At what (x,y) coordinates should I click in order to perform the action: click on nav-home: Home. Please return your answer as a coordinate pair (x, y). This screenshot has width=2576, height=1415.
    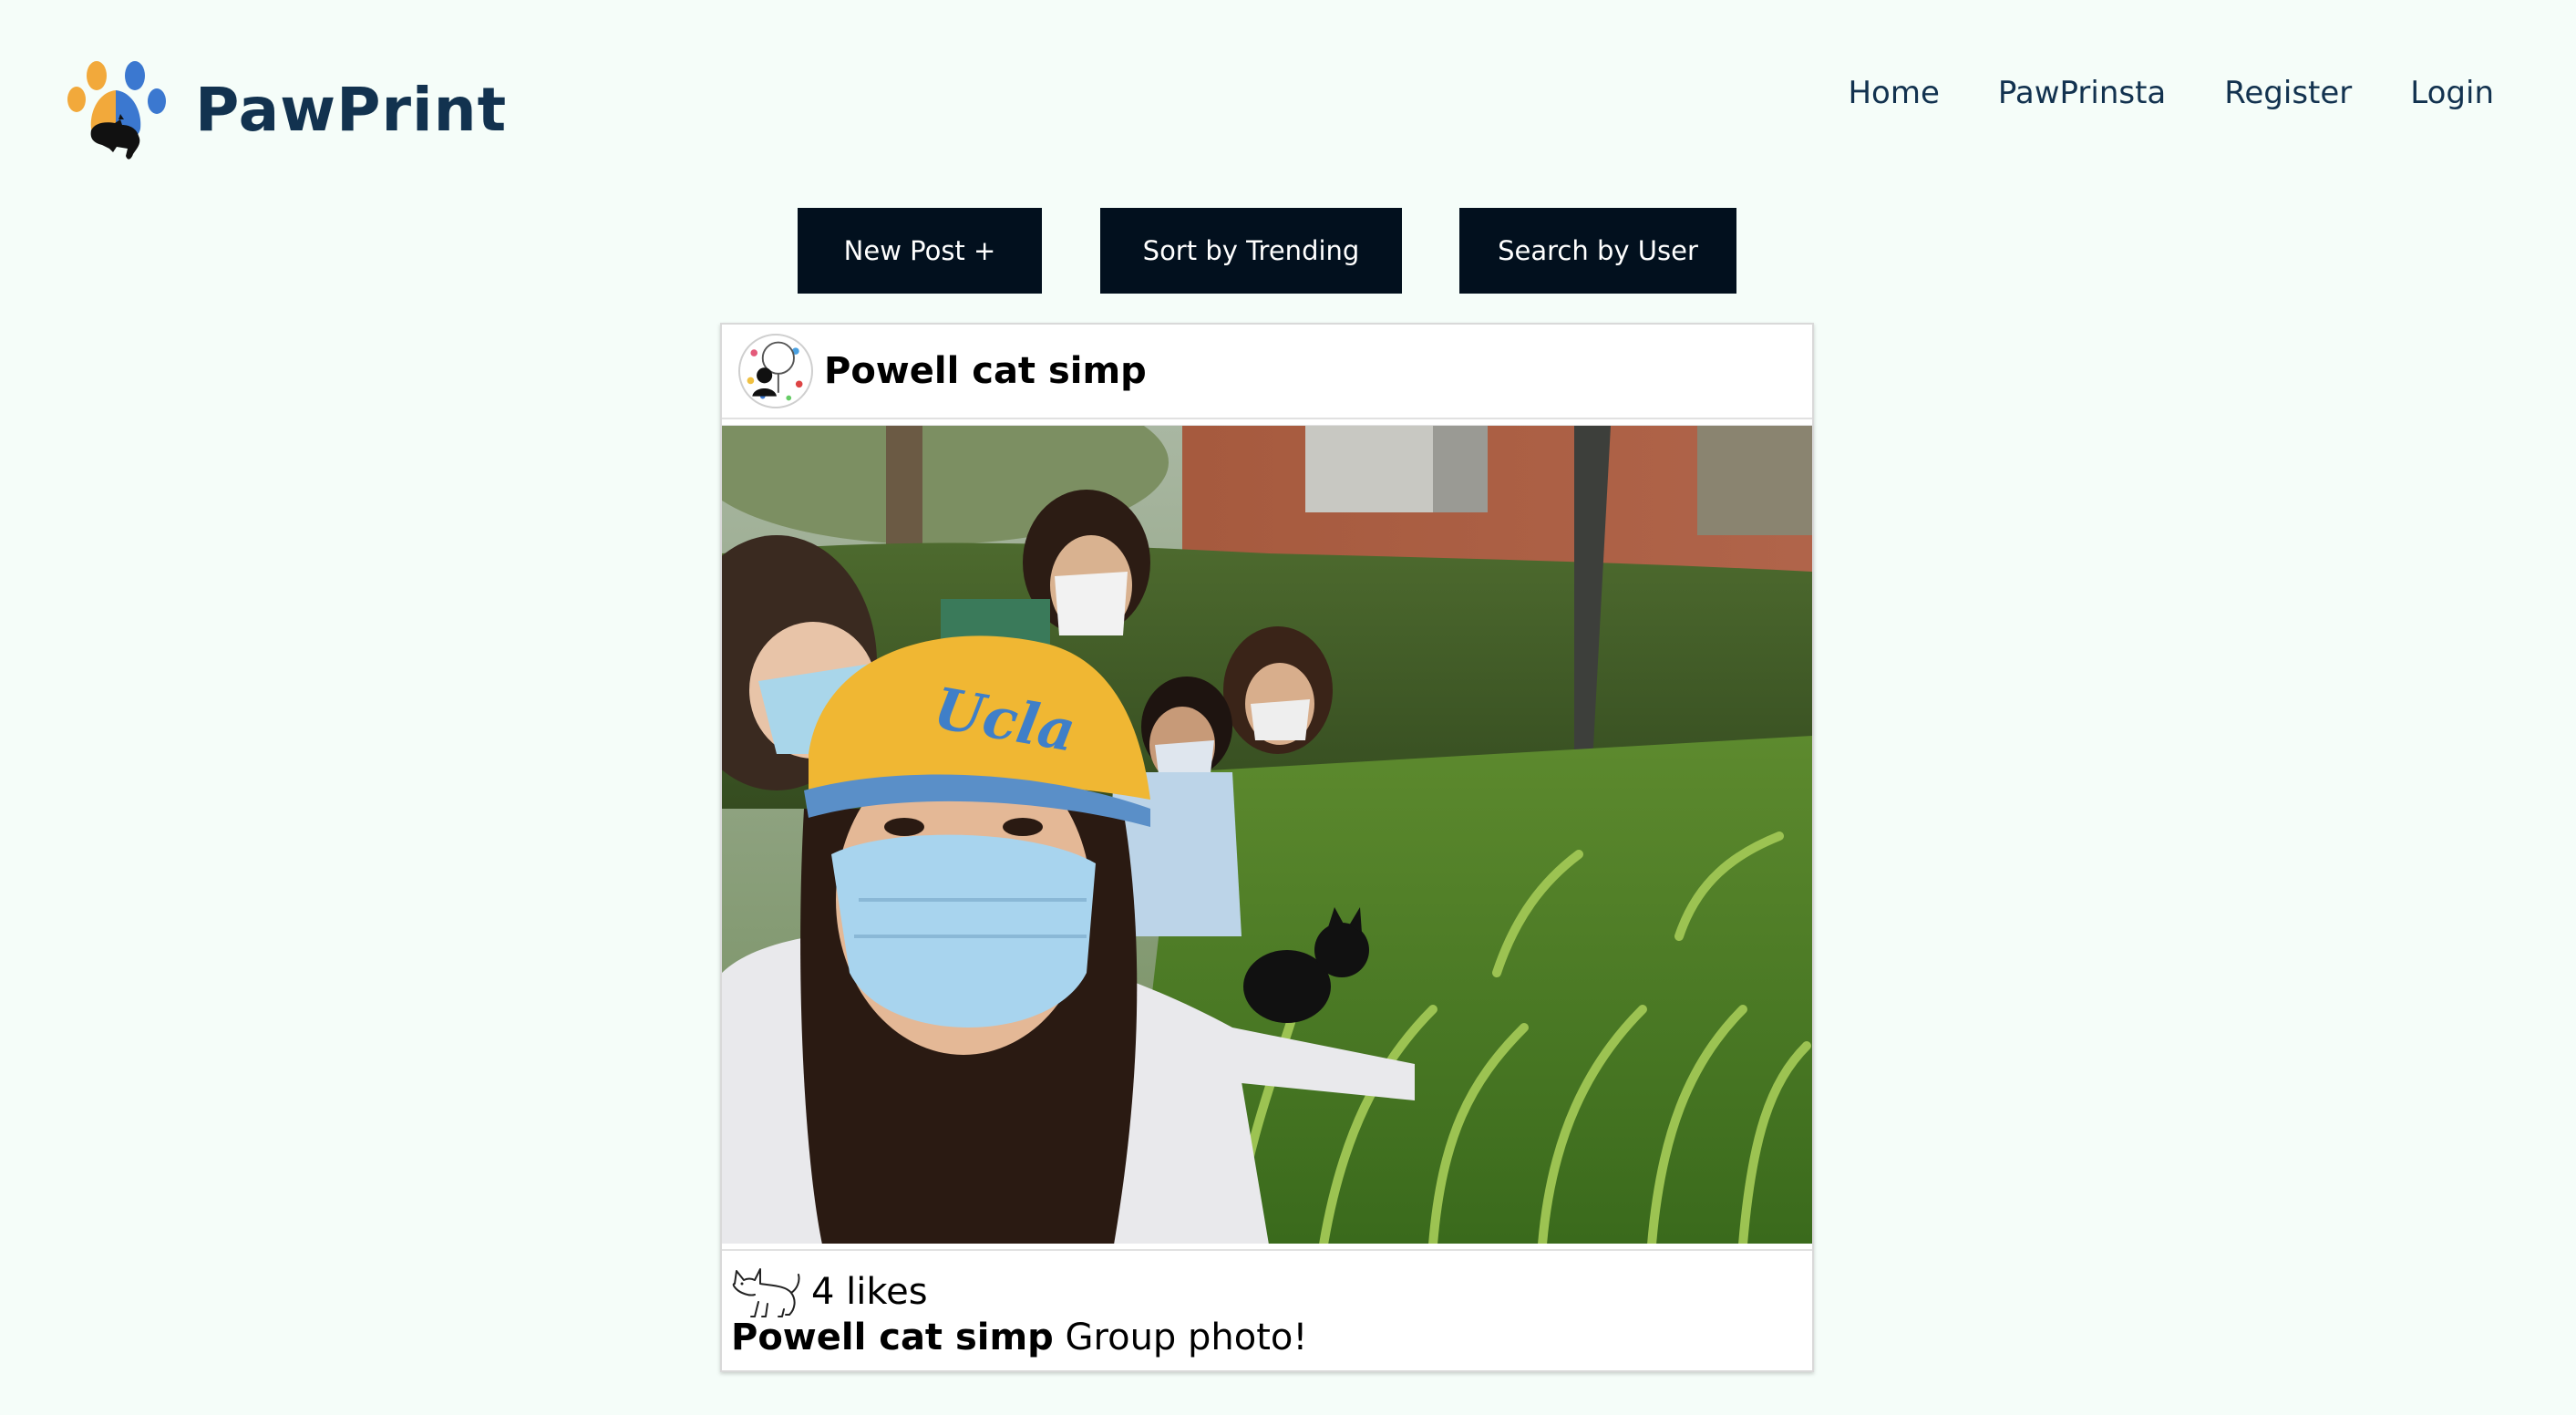
    Looking at the image, I should click on (1893, 93).